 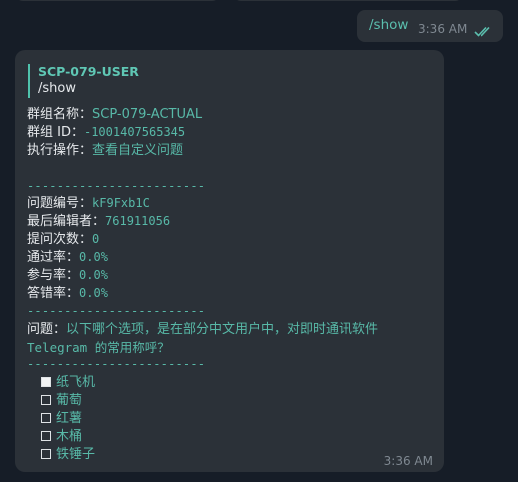 I want to click on option-label: 铁锤子, so click(x=76, y=454).